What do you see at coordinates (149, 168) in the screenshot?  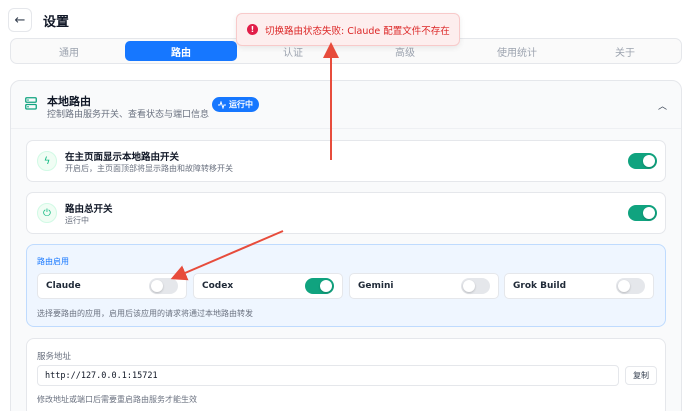 I see `show-home-switch-subtitle: 开启后，主页面顶部将显示路由和故障转移开关` at bounding box center [149, 168].